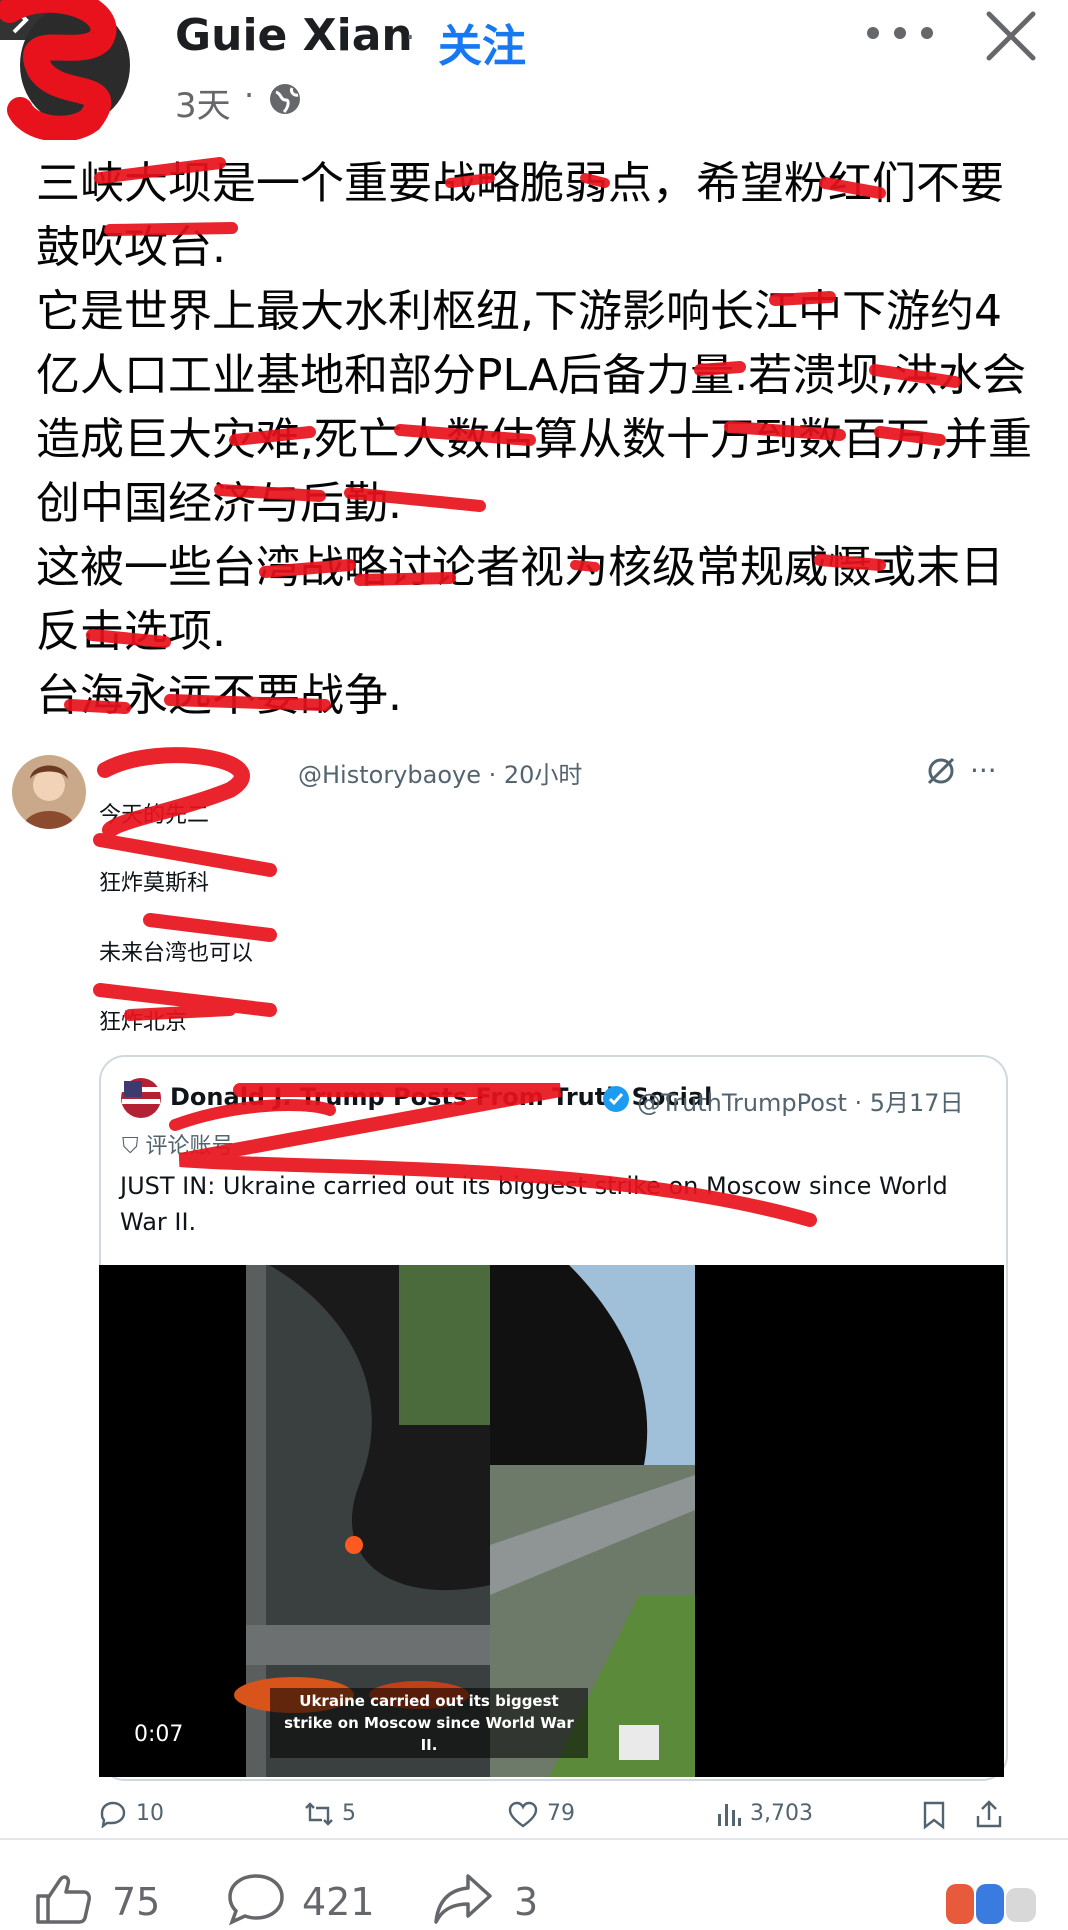  Describe the element at coordinates (983, 770) in the screenshot. I see `tweet-more-icon: ···` at that location.